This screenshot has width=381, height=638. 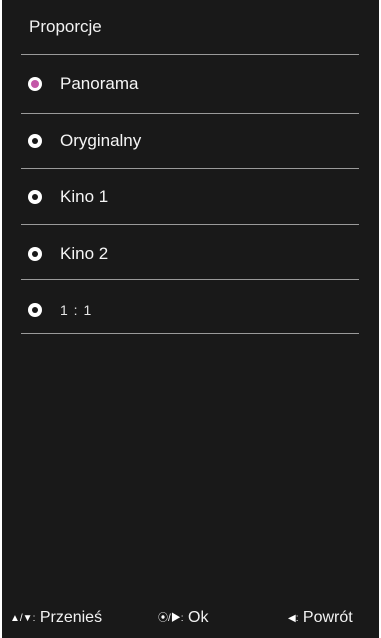 What do you see at coordinates (327, 617) in the screenshot?
I see `back-hint-label: Powrót` at bounding box center [327, 617].